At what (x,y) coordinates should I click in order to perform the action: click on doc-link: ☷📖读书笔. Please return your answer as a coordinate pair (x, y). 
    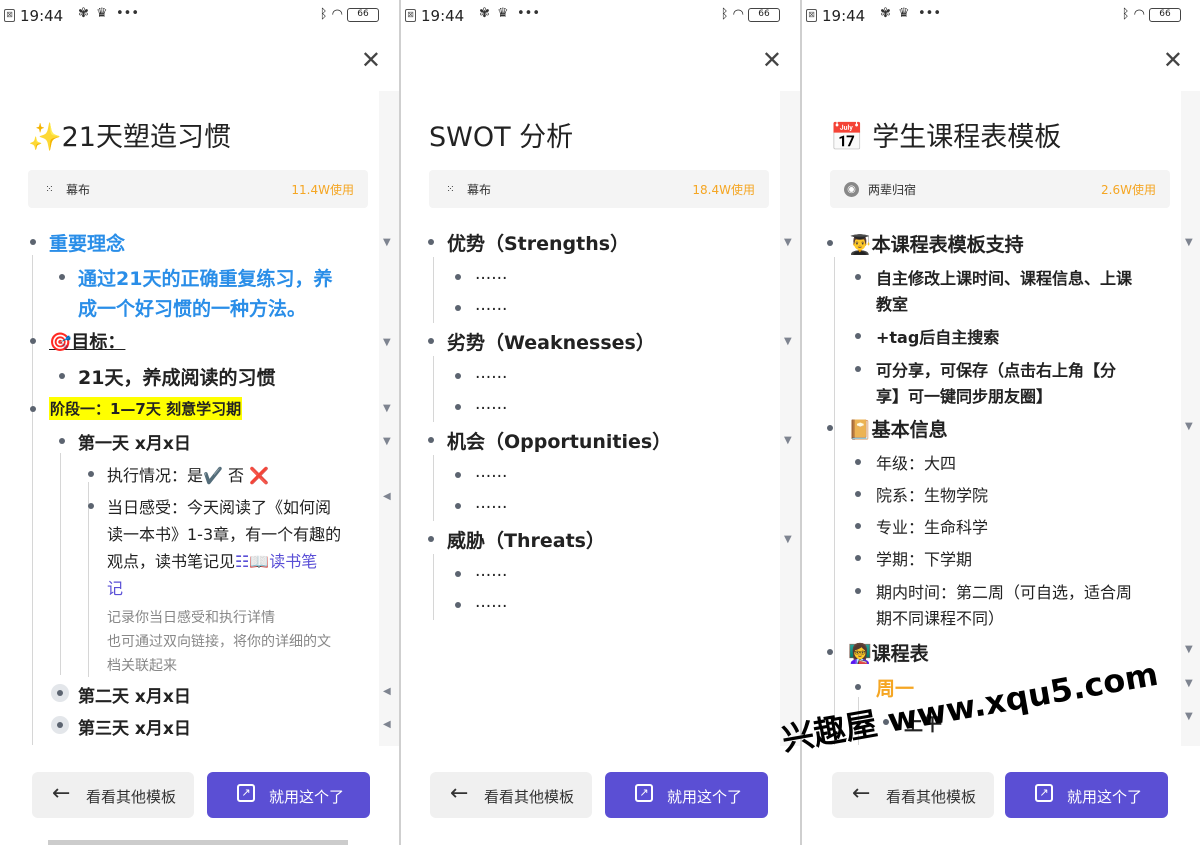
    Looking at the image, I should click on (276, 561).